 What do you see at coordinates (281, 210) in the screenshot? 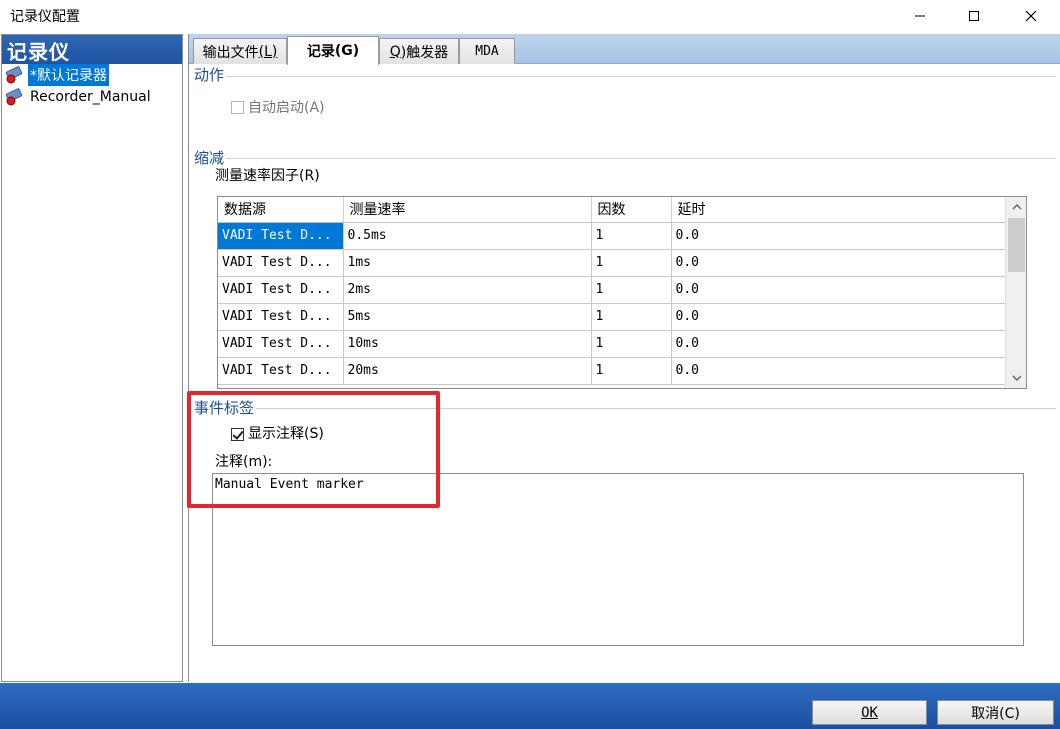
I see `column-header-source: 数据源` at bounding box center [281, 210].